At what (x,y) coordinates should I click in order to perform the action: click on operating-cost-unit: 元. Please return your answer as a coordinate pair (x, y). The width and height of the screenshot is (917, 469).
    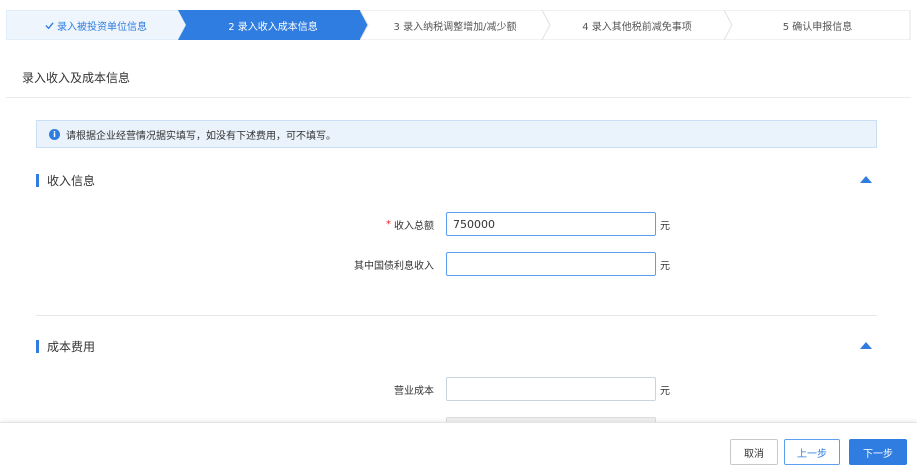
    Looking at the image, I should click on (665, 391).